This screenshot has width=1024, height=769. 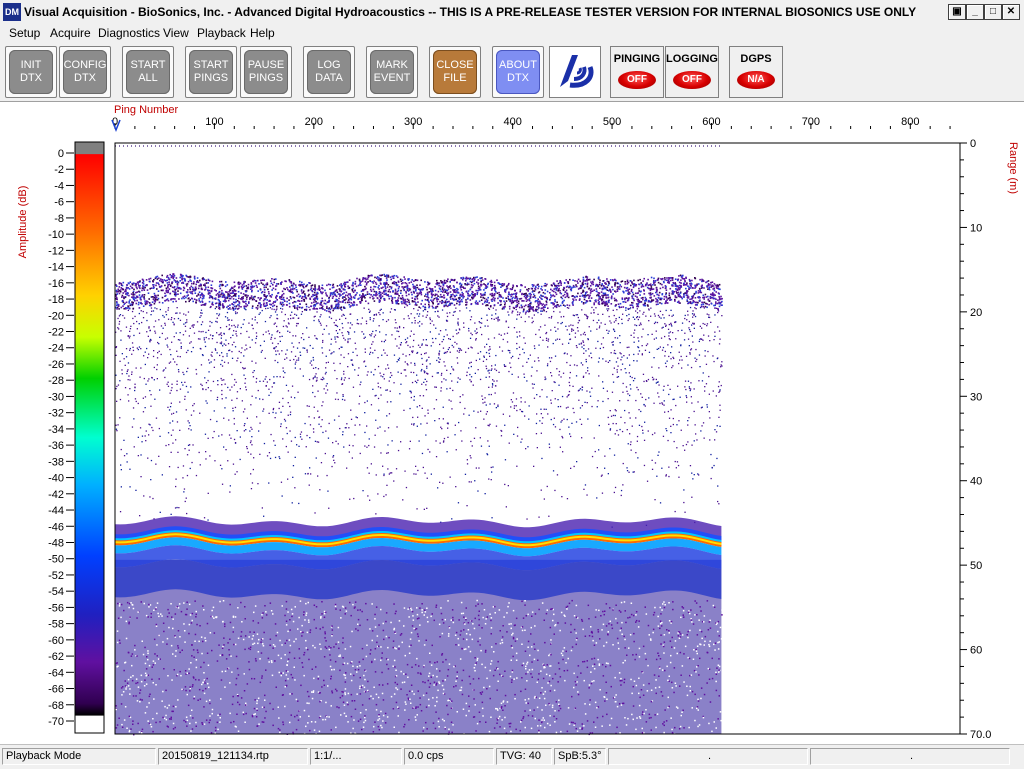 I want to click on menu-help: Help, so click(x=262, y=33).